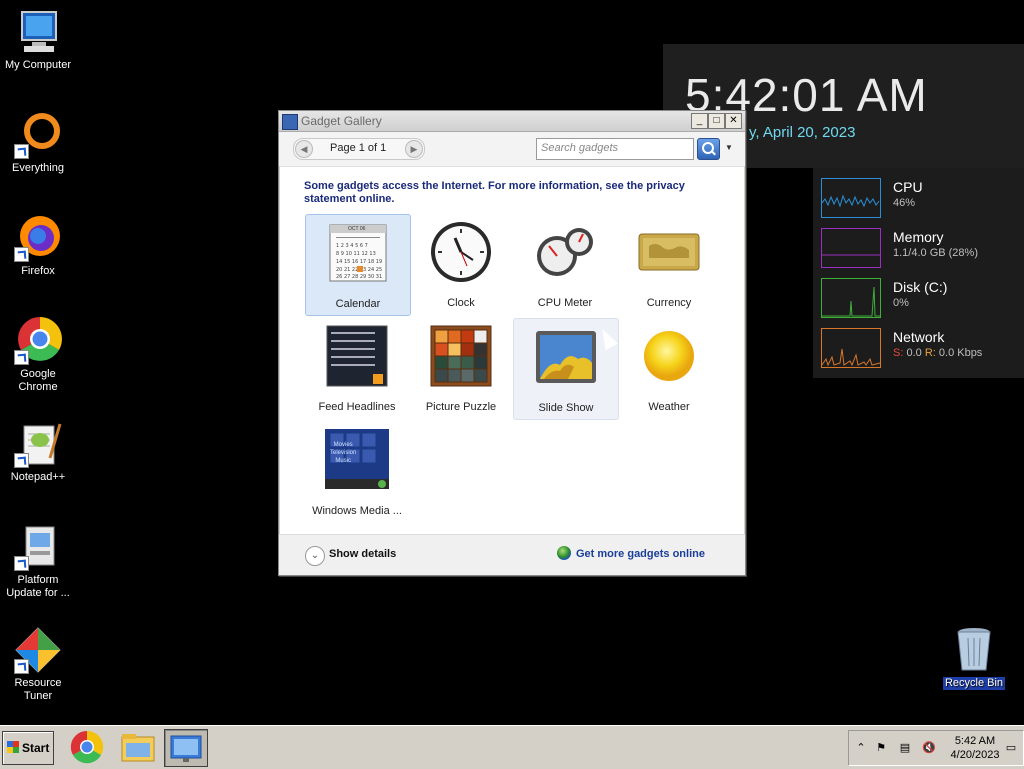 This screenshot has width=1024, height=769. Describe the element at coordinates (881, 748) in the screenshot. I see `action-center-flag-icon: ⚑` at that location.